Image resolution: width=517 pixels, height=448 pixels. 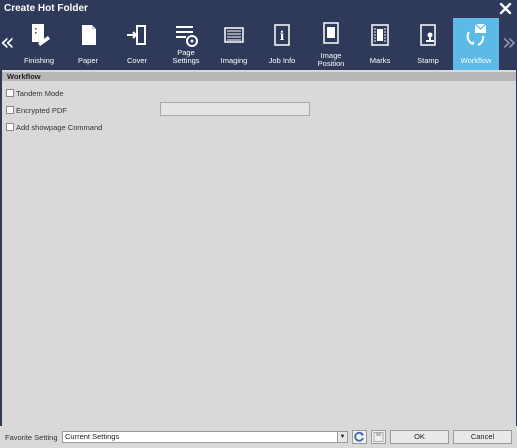 I want to click on tab-finishing: Finishing, so click(x=39, y=44).